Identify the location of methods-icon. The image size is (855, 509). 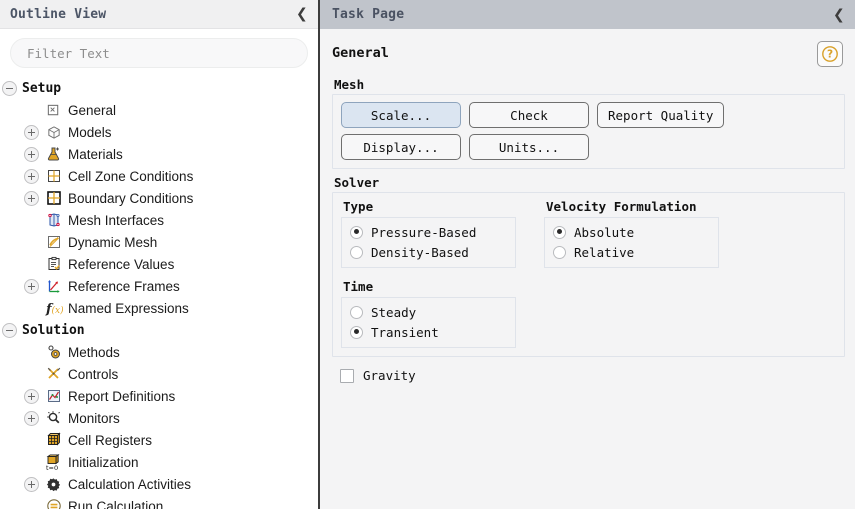
(53, 352).